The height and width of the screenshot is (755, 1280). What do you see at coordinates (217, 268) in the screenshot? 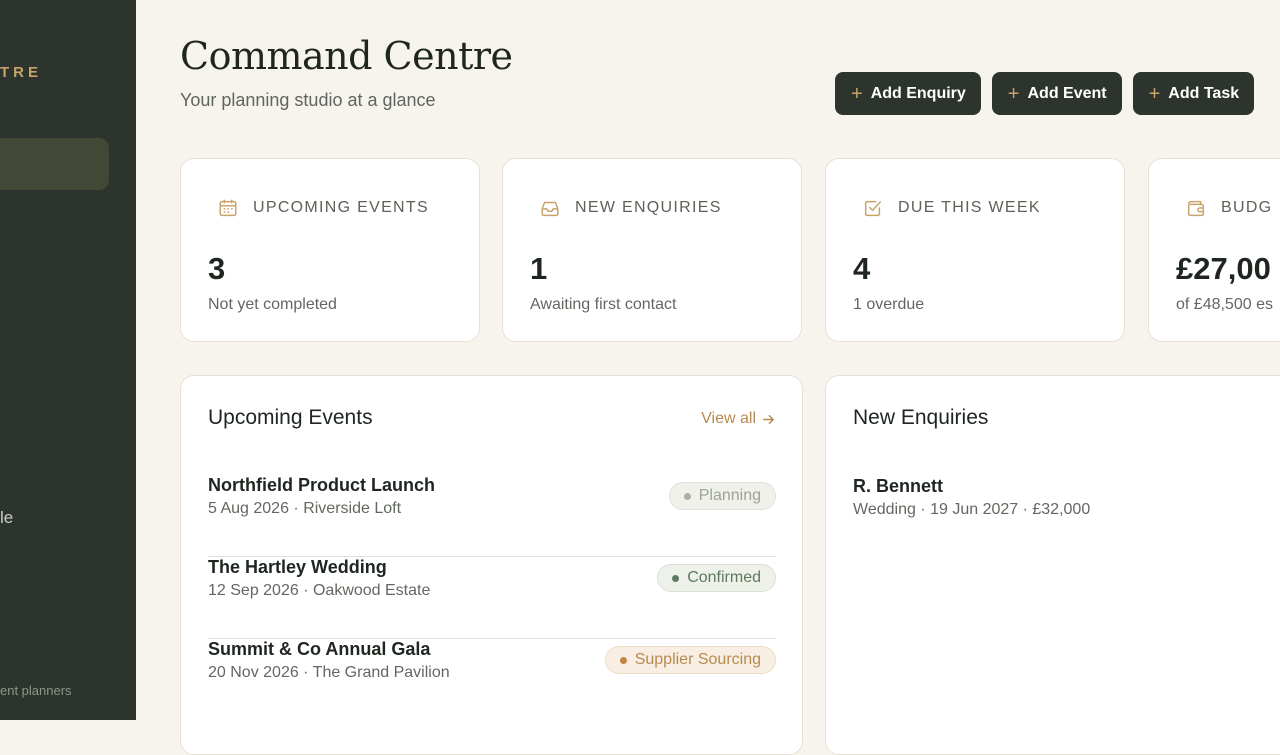
I see `stat-value: 3` at bounding box center [217, 268].